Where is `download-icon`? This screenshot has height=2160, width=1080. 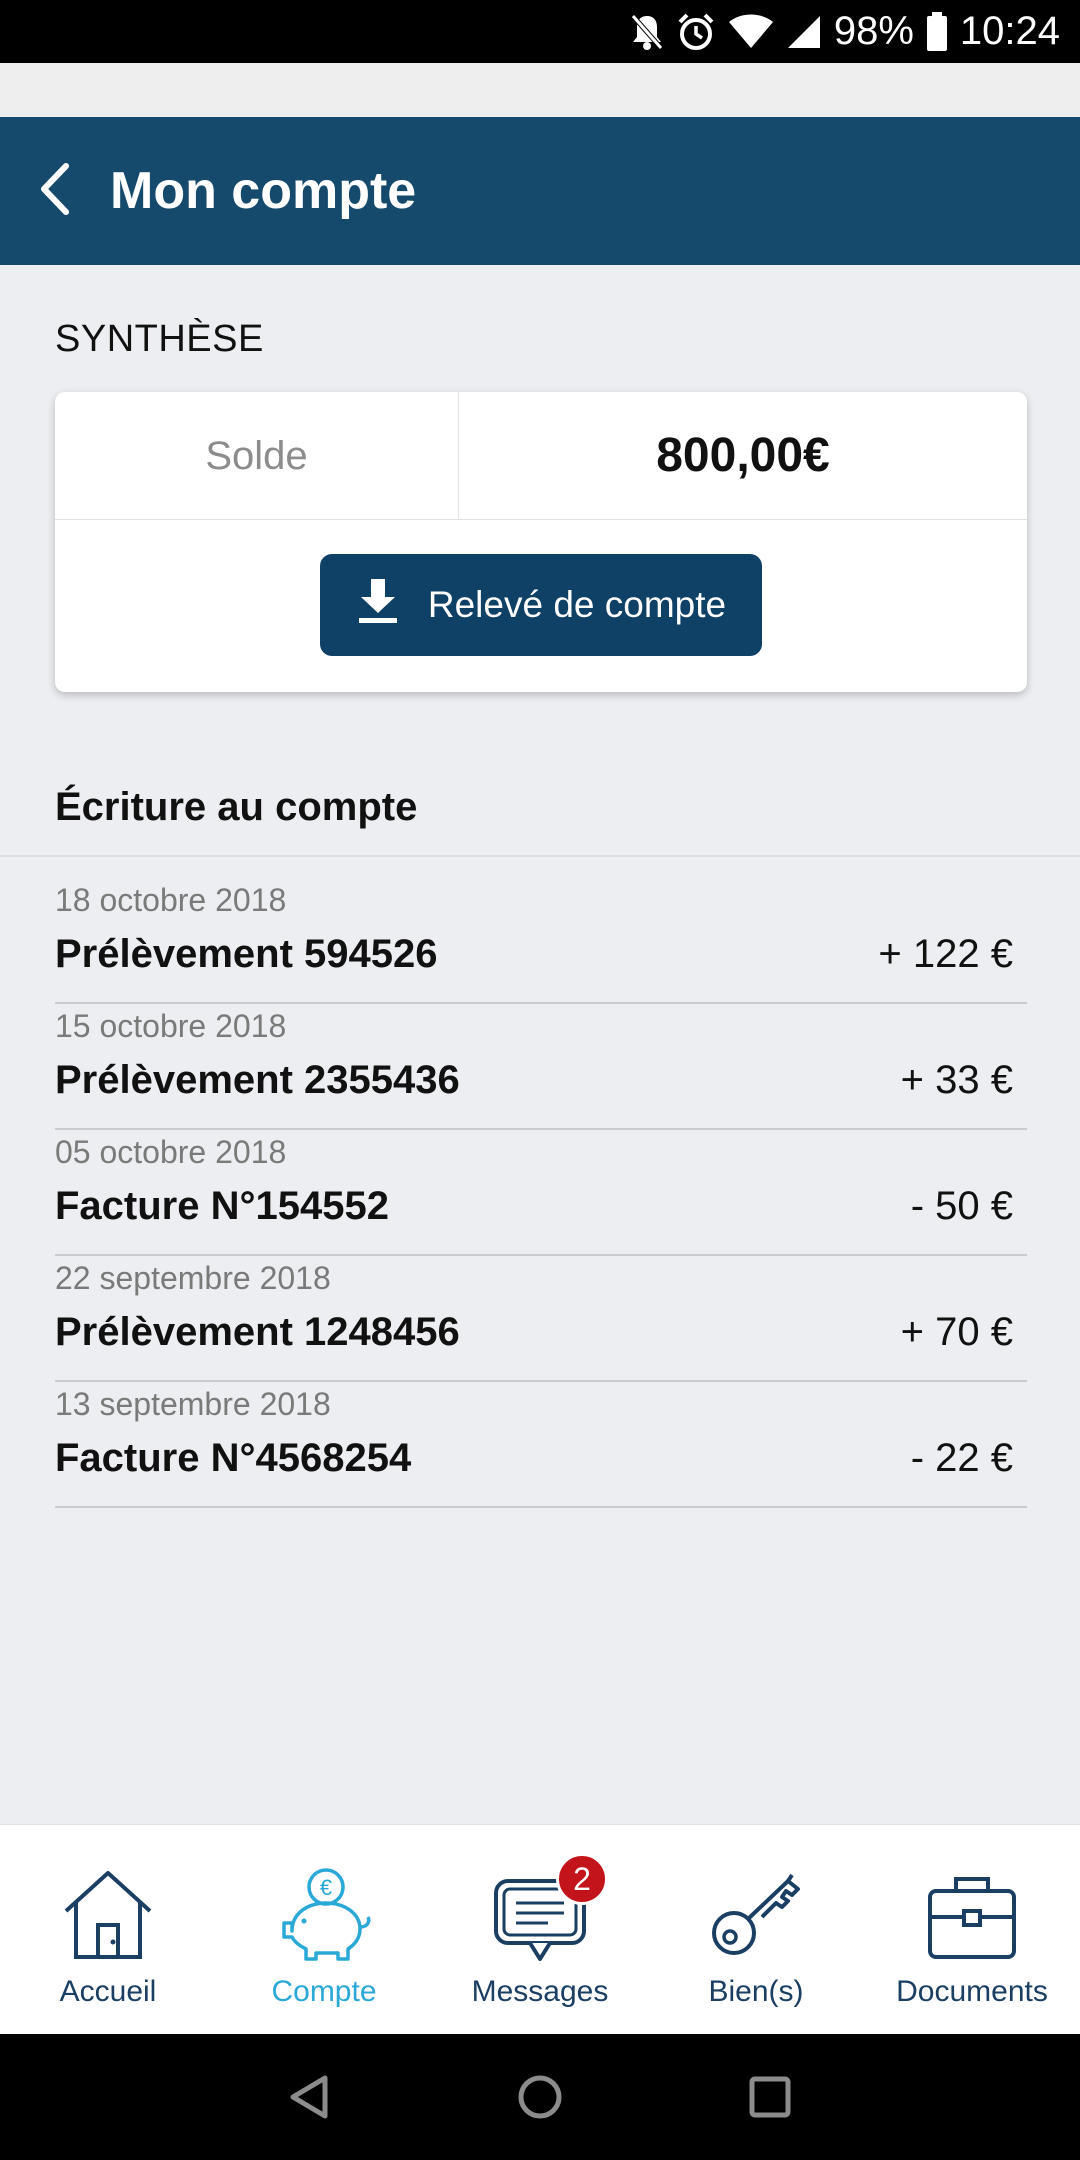
download-icon is located at coordinates (378, 605).